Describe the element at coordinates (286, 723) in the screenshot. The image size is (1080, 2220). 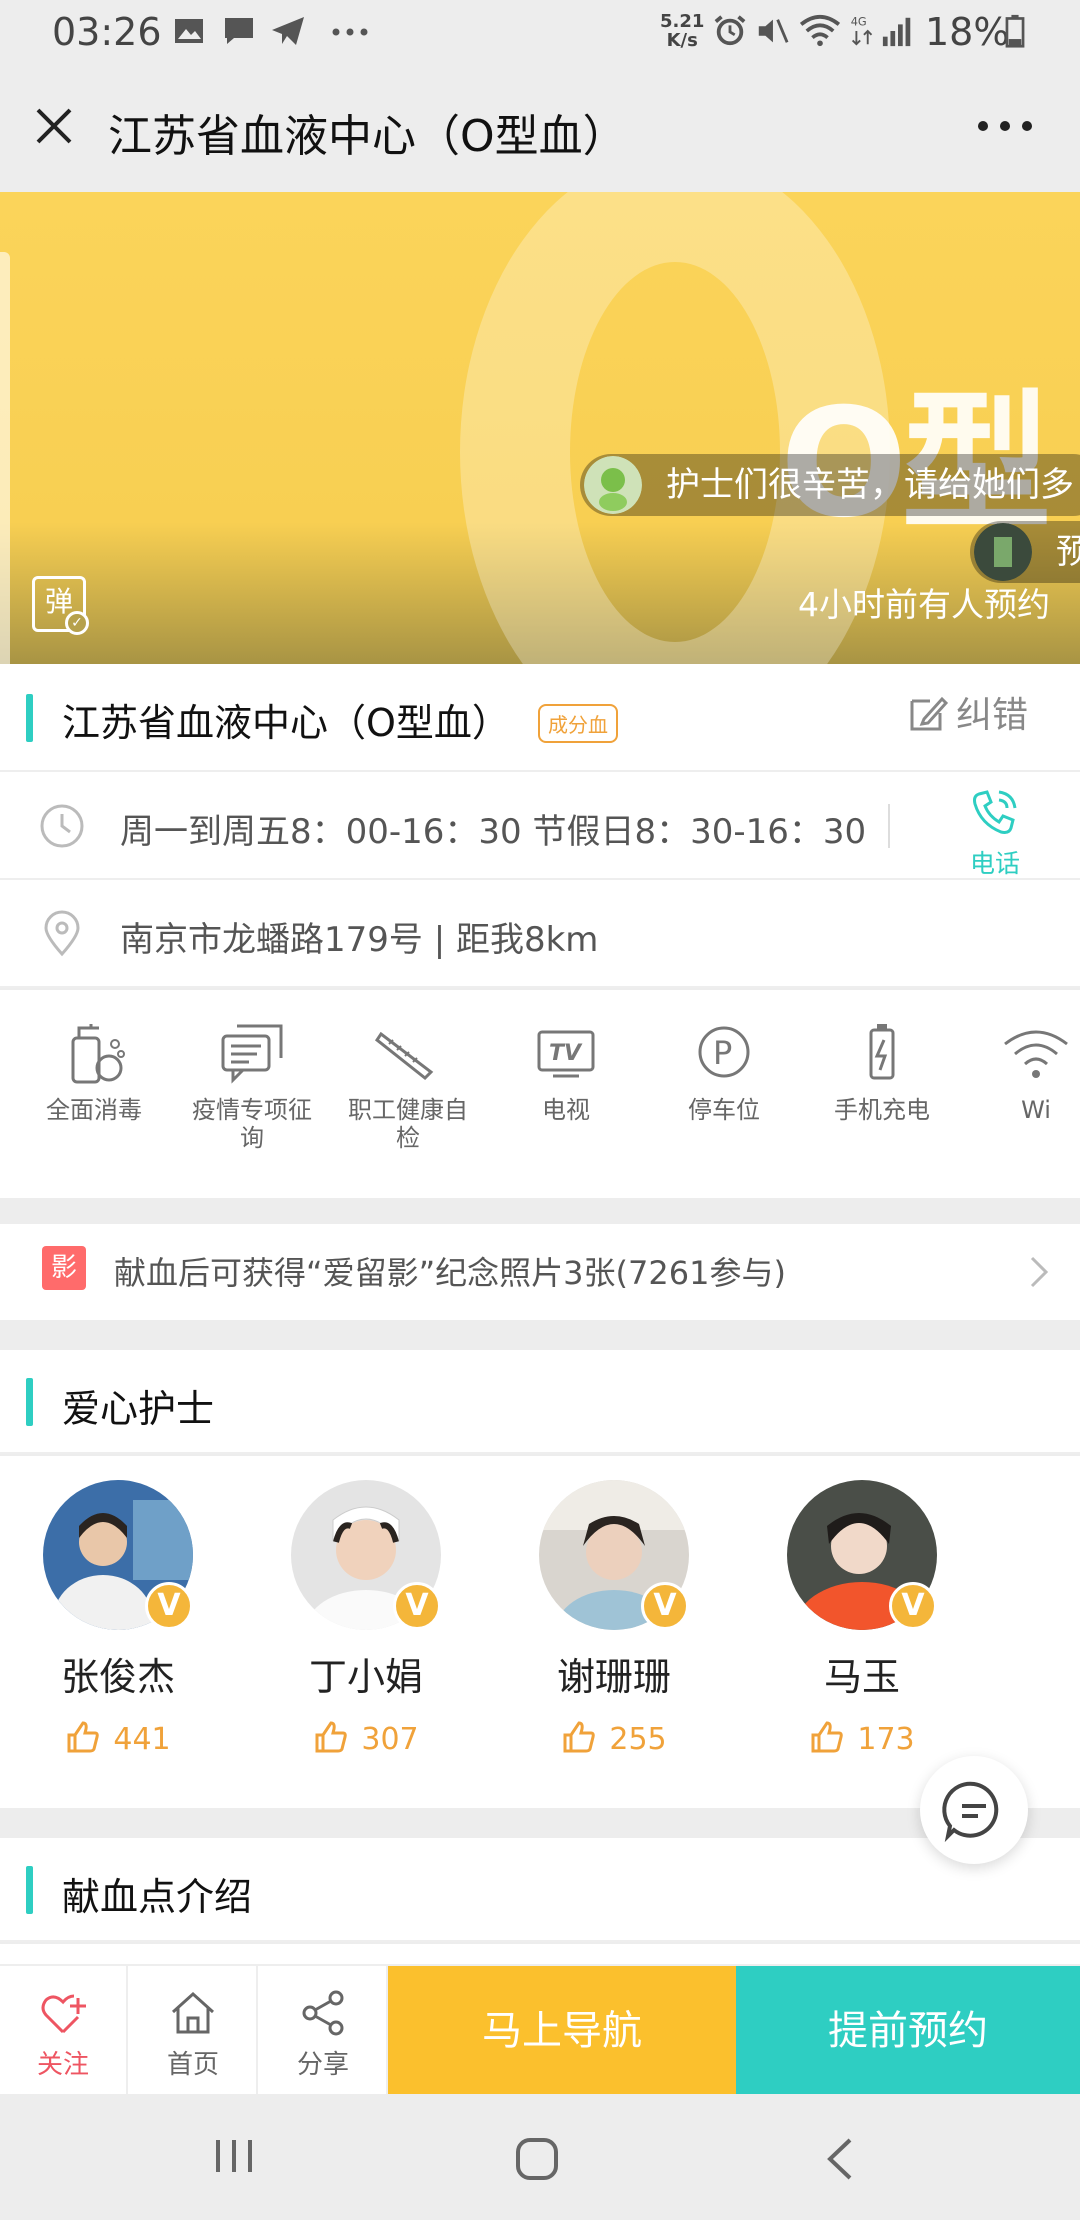
I see `site-name: 江苏省血液中心（O型血）` at that location.